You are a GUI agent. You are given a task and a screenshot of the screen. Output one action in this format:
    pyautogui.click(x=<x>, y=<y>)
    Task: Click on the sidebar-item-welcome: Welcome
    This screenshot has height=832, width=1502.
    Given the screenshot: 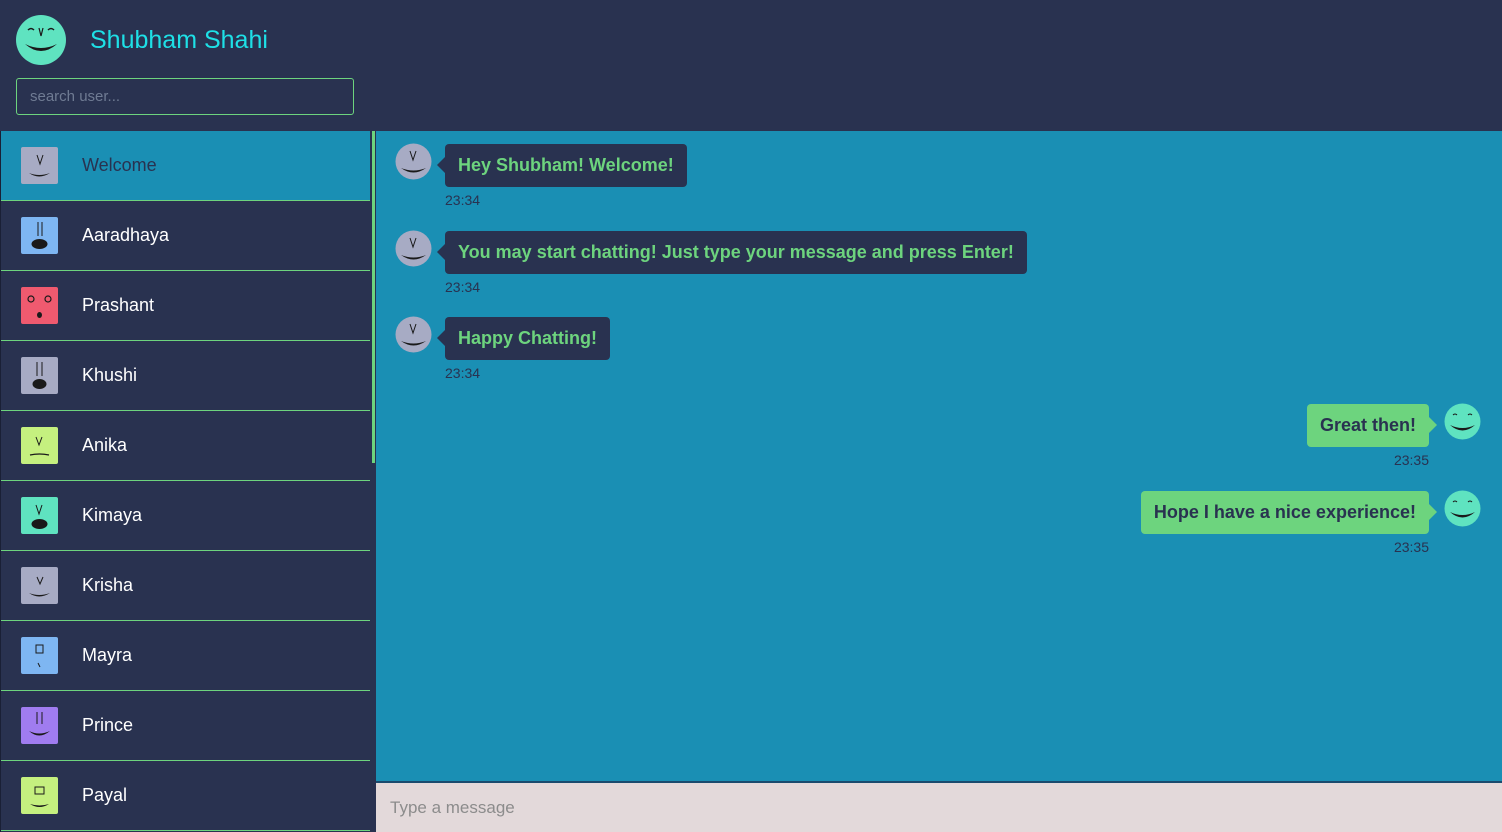 What is the action you would take?
    pyautogui.click(x=185, y=166)
    